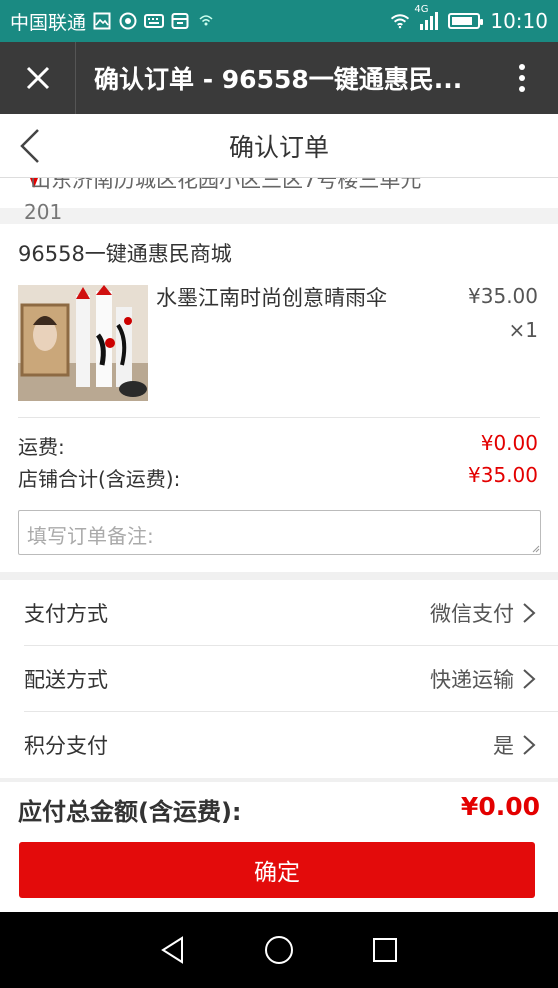  Describe the element at coordinates (113, 21) in the screenshot. I see `status-left: 中国联通` at that location.